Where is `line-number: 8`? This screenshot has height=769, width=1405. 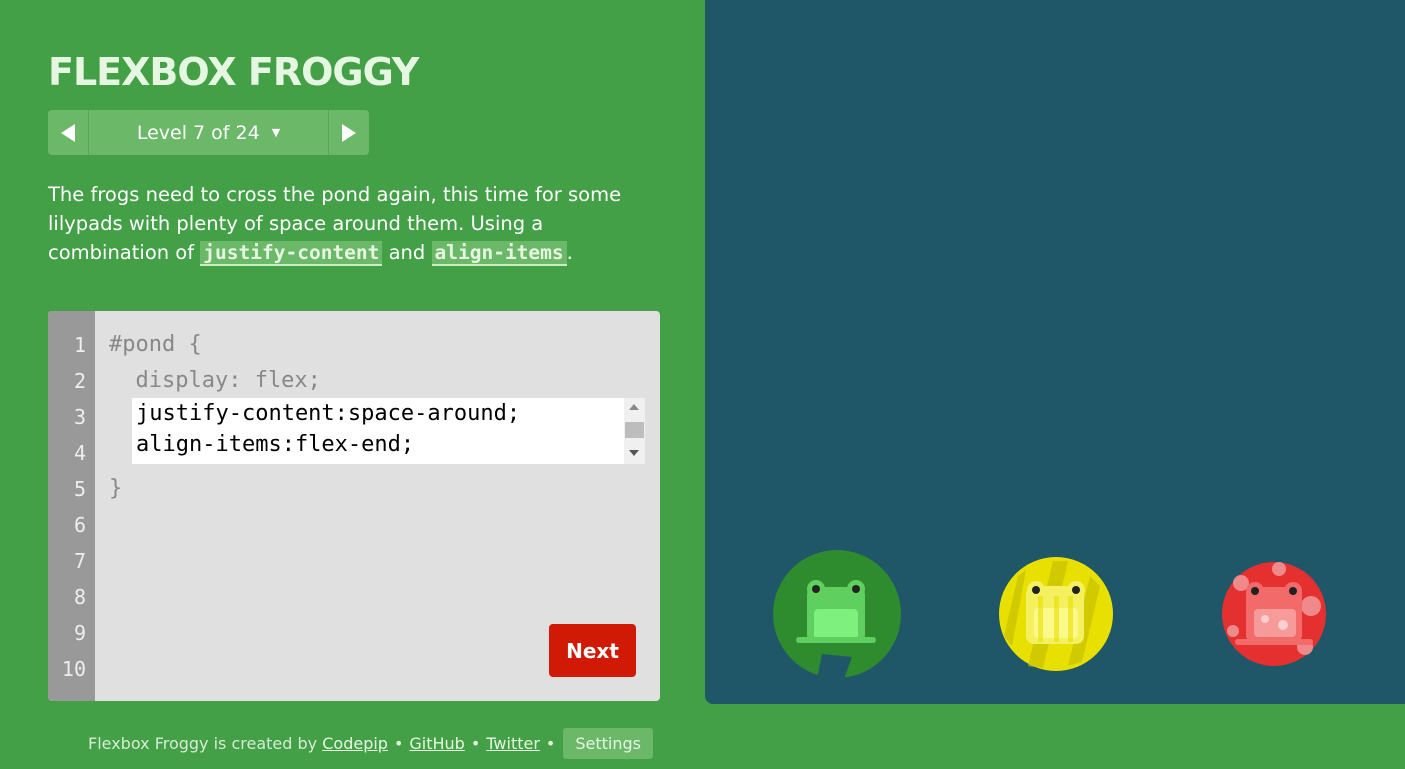
line-number: 8 is located at coordinates (79, 597).